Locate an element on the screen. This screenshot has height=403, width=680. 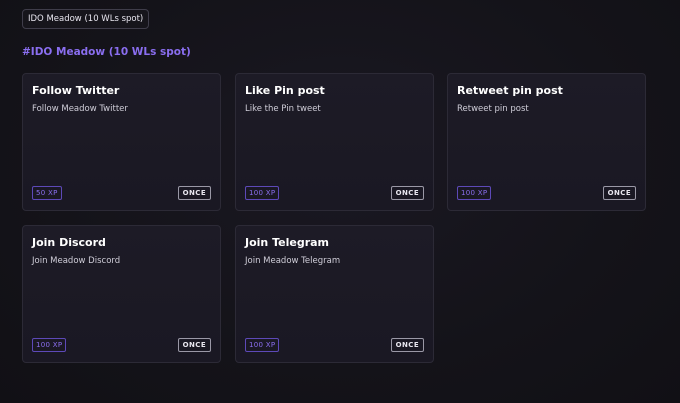
task-title: Join Telegram is located at coordinates (287, 242).